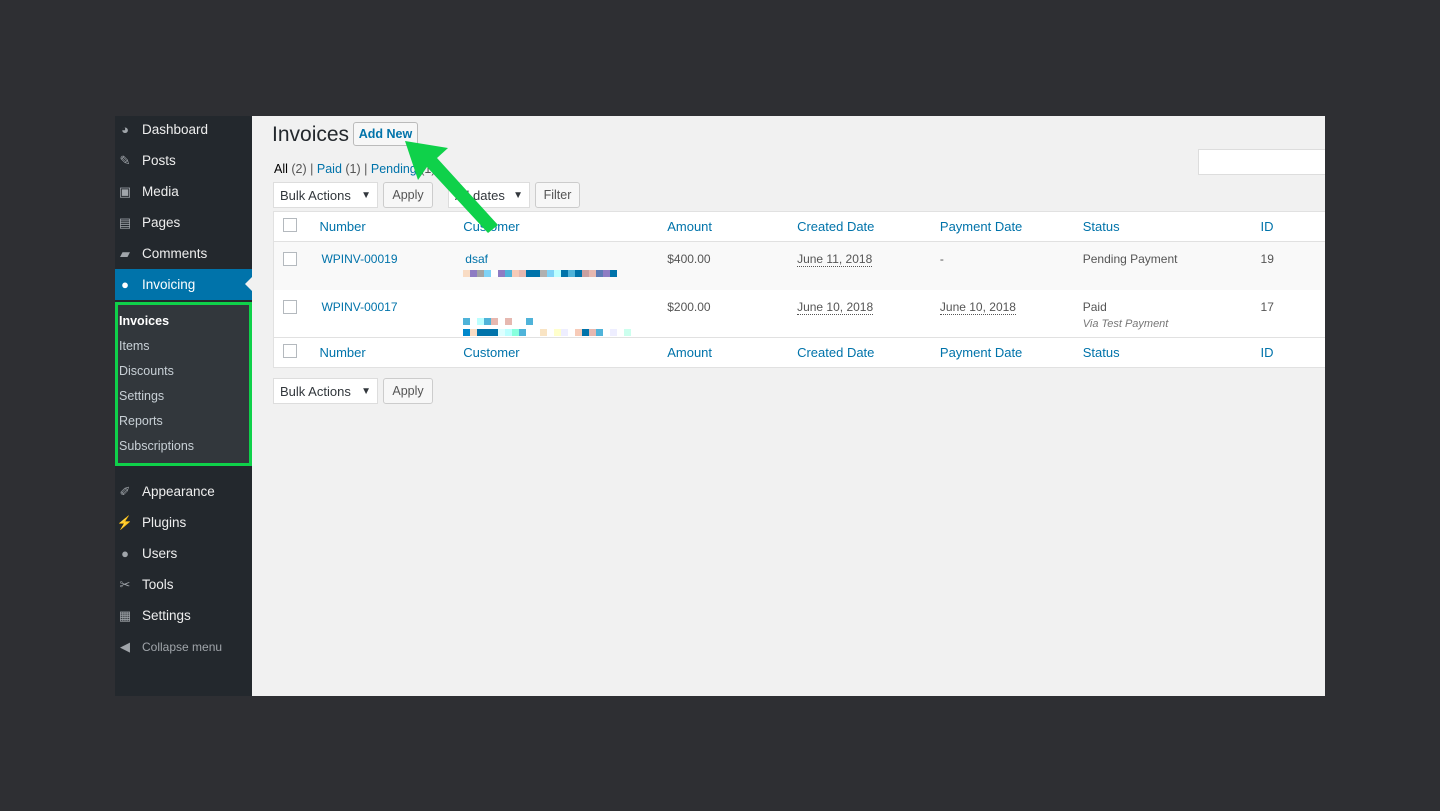 The width and height of the screenshot is (1440, 811). I want to click on invoice-number-link: WPINV-00017, so click(359, 307).